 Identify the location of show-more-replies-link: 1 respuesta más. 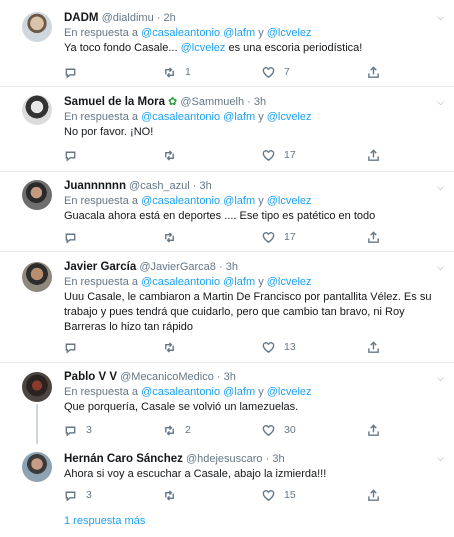
(104, 521).